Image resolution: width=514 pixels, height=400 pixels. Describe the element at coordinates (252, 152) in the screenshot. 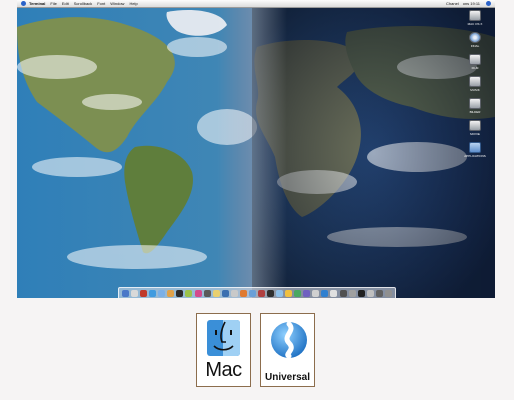

I see `day-night-terminator` at that location.